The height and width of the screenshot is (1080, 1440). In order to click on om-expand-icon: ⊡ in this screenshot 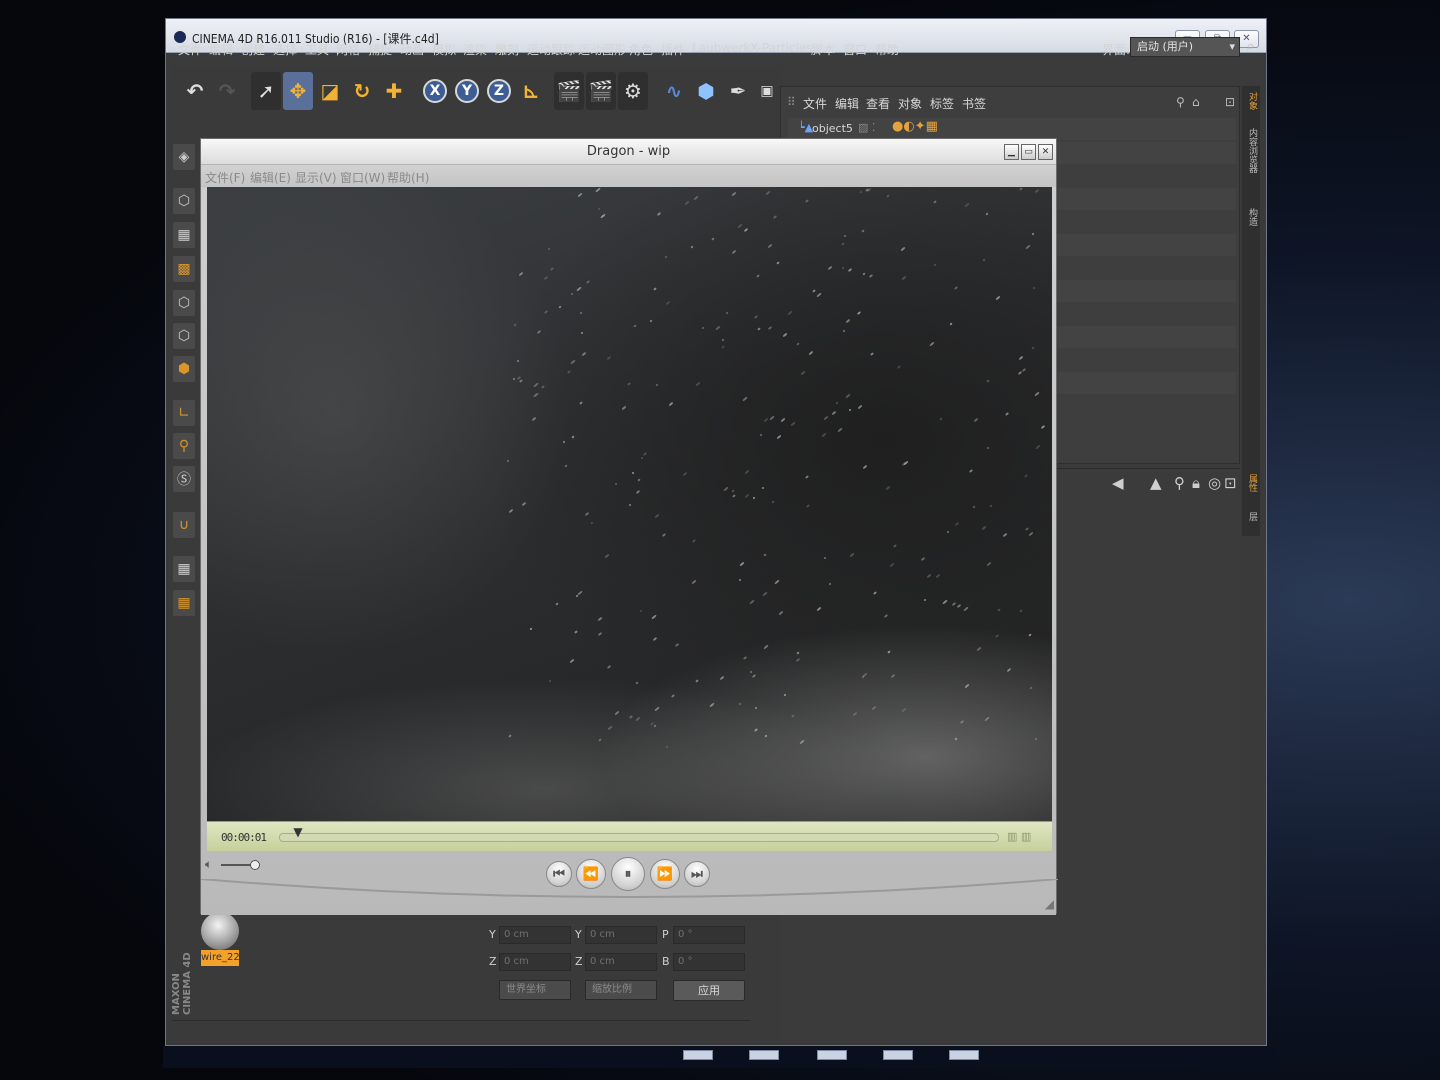, I will do `click(1230, 102)`.